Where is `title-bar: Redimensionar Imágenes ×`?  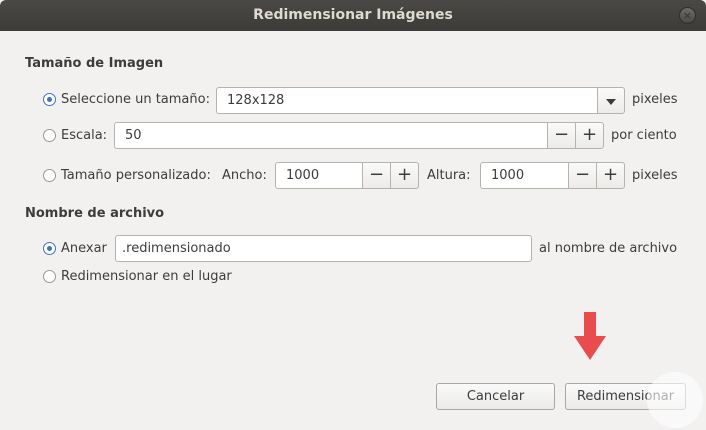
title-bar: Redimensionar Imágenes × is located at coordinates (353, 15).